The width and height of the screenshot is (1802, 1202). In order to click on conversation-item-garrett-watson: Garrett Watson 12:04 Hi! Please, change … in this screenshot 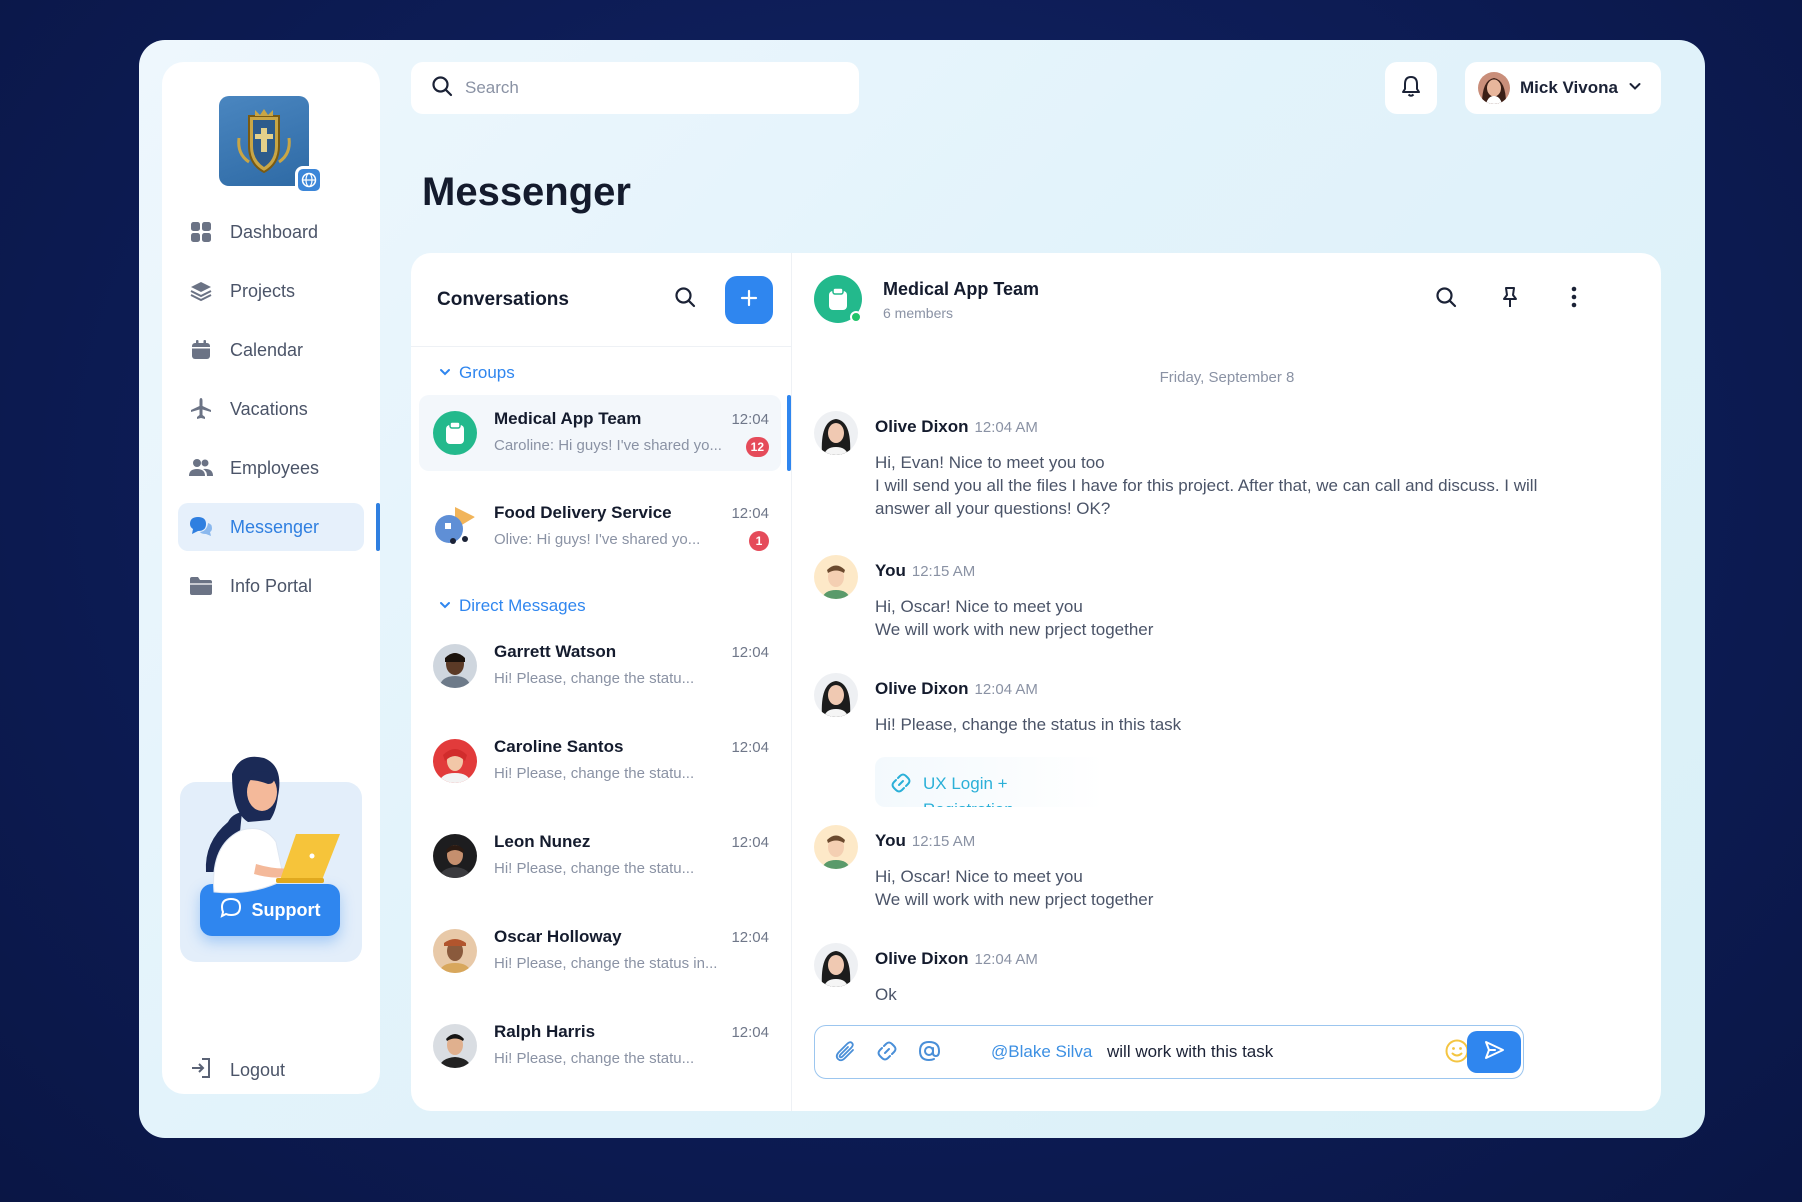, I will do `click(600, 666)`.